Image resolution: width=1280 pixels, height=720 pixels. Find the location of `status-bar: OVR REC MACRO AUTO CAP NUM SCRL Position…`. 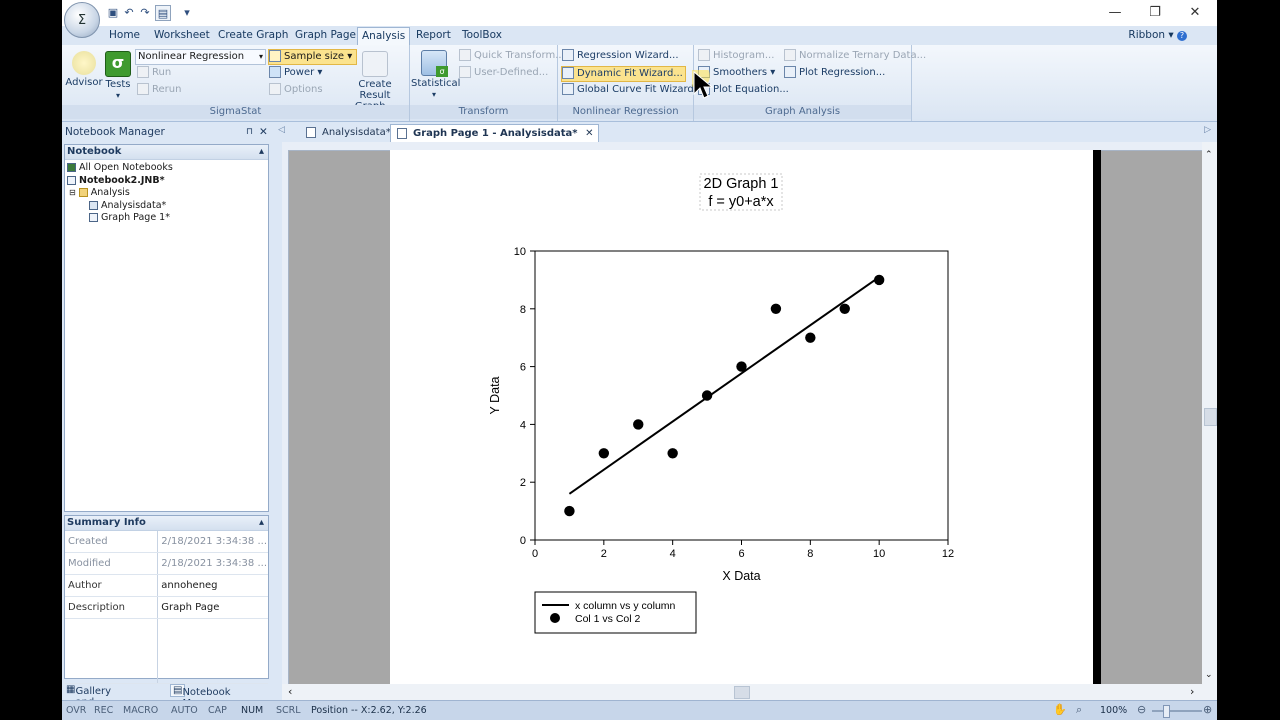

status-bar: OVR REC MACRO AUTO CAP NUM SCRL Position… is located at coordinates (639, 710).